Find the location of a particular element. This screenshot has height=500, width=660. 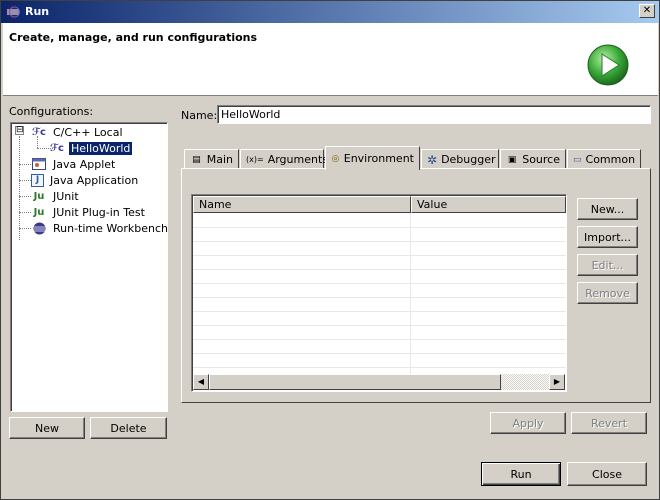

table-header: Name Value is located at coordinates (379, 204).